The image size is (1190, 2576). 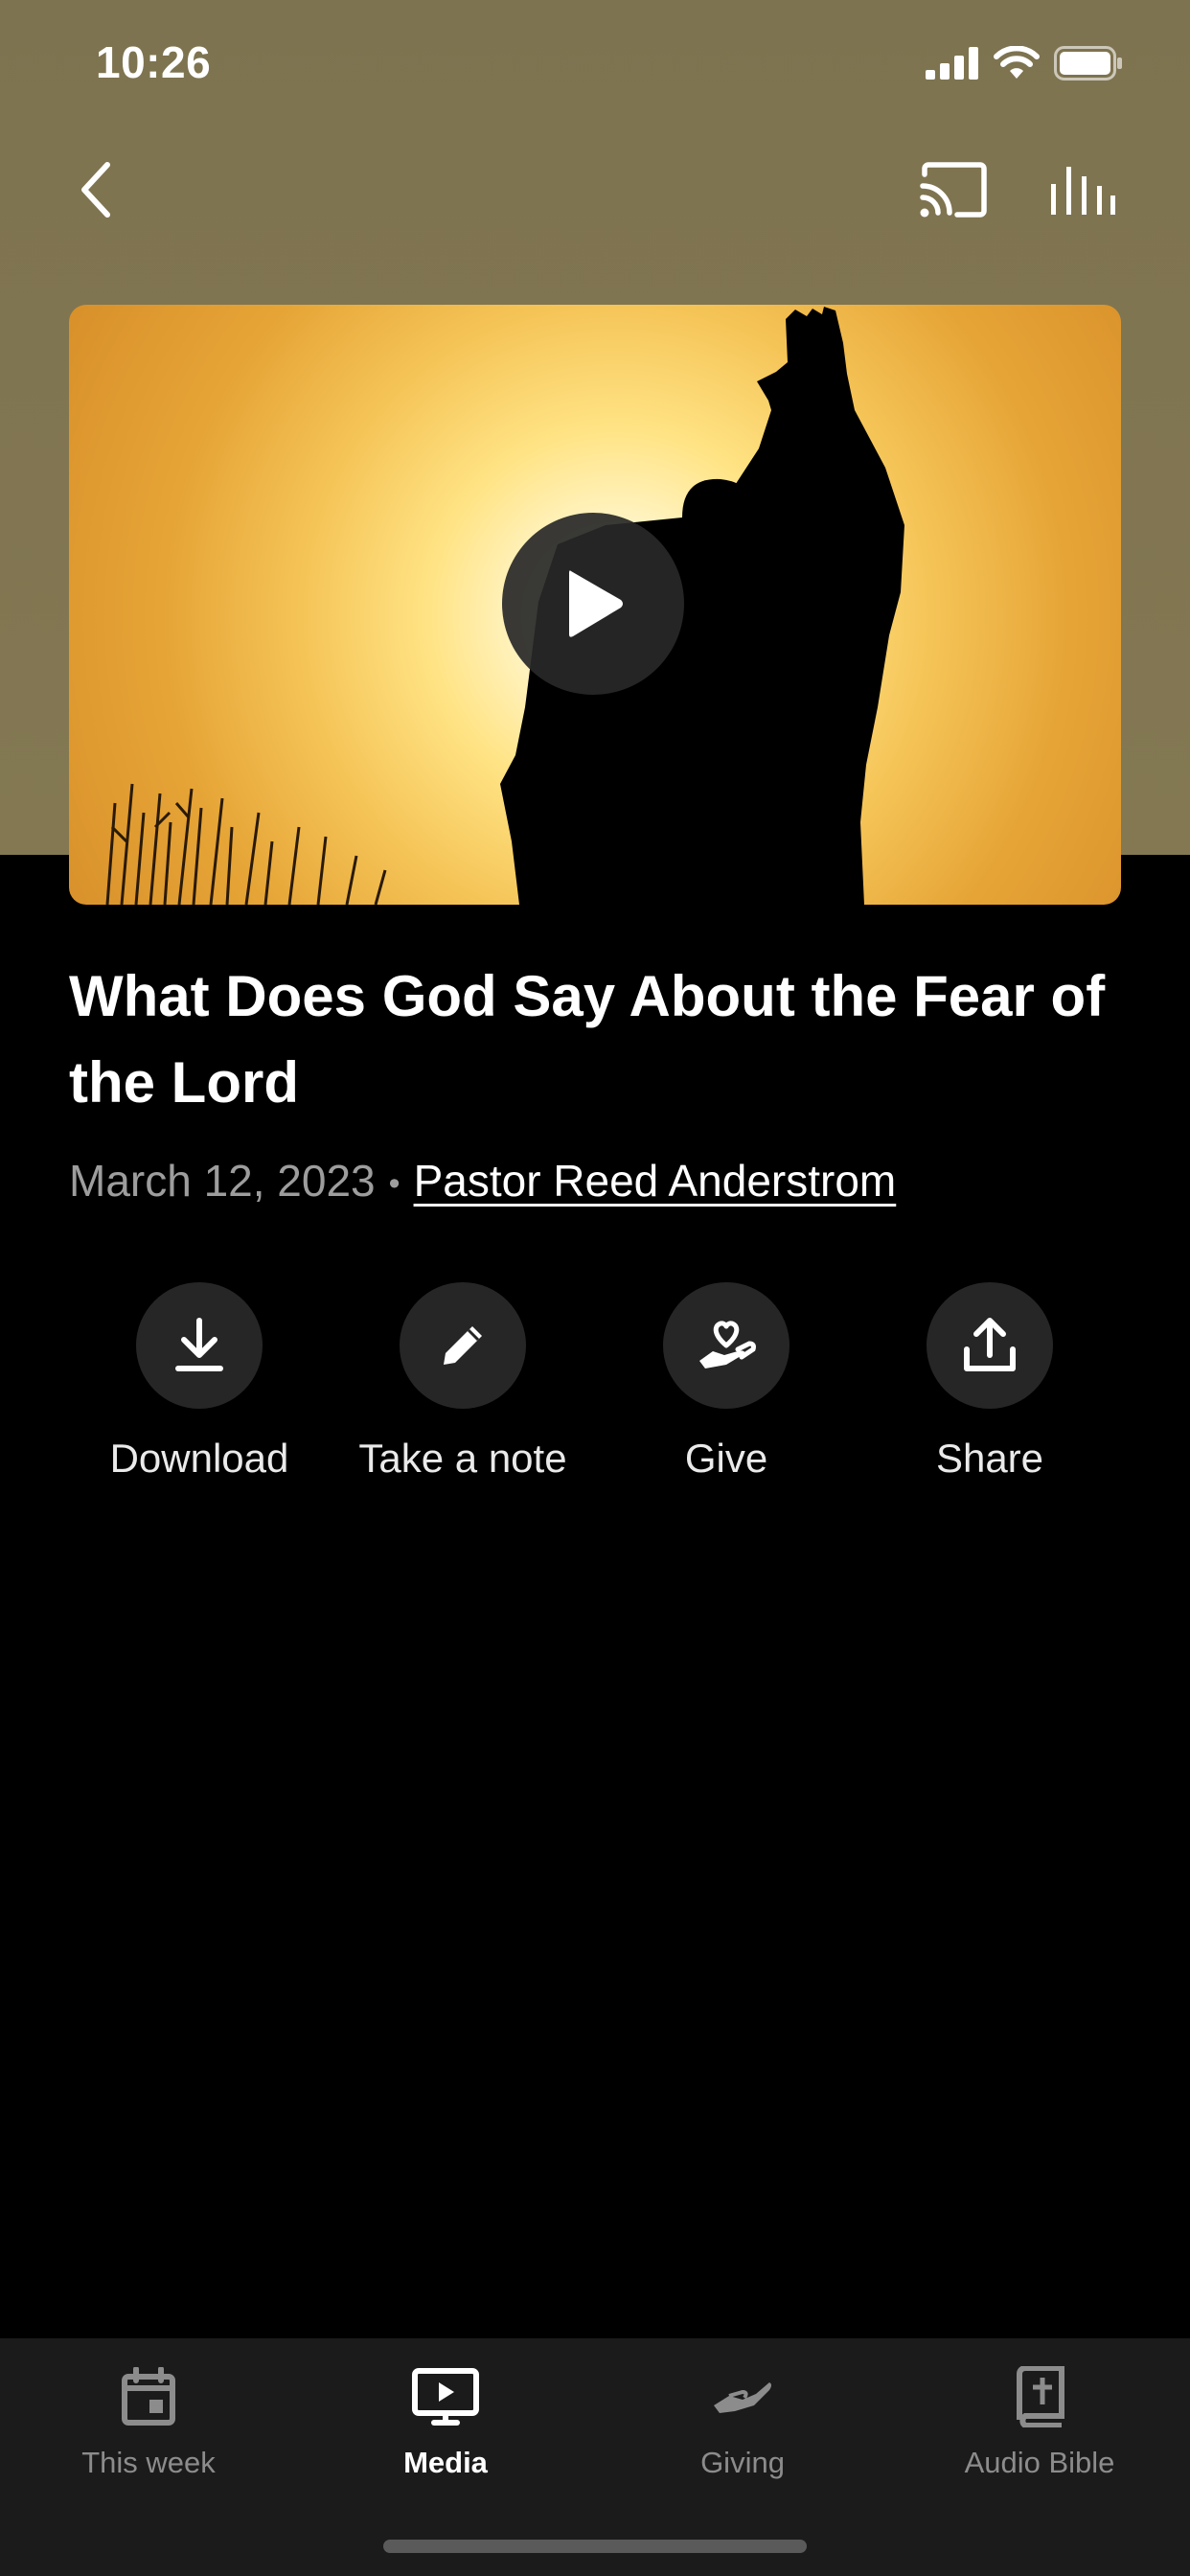 I want to click on share-circle, so click(x=990, y=1345).